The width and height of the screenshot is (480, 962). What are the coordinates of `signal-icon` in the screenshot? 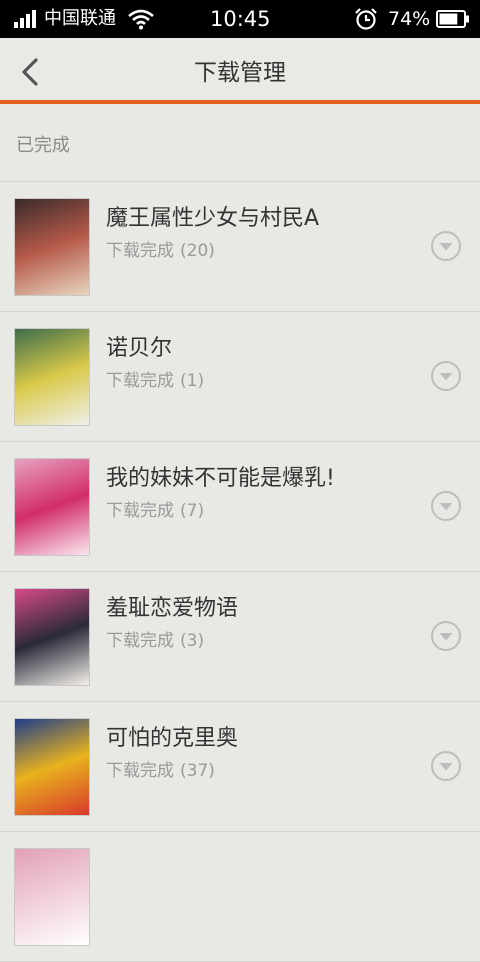 It's located at (27, 19).